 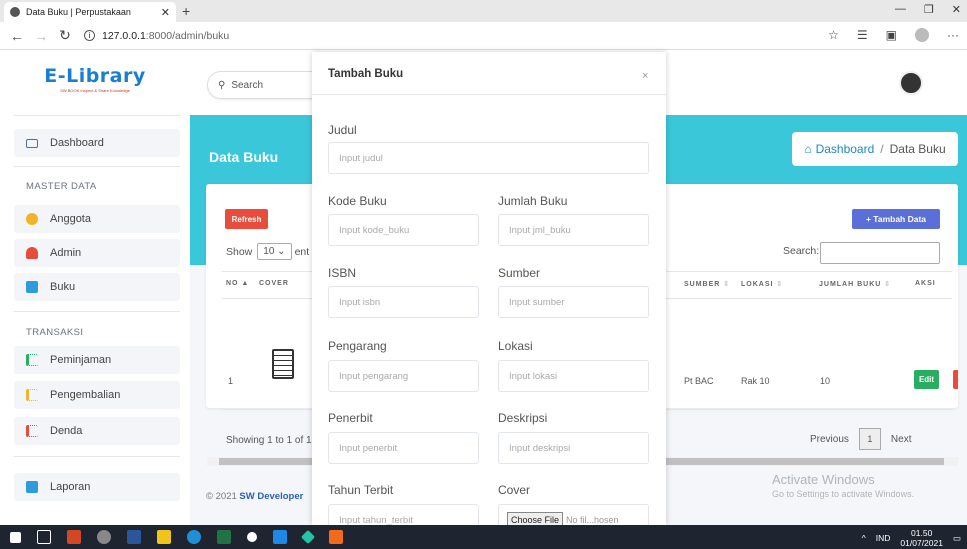 What do you see at coordinates (883, 538) in the screenshot?
I see `language-indicator: IND` at bounding box center [883, 538].